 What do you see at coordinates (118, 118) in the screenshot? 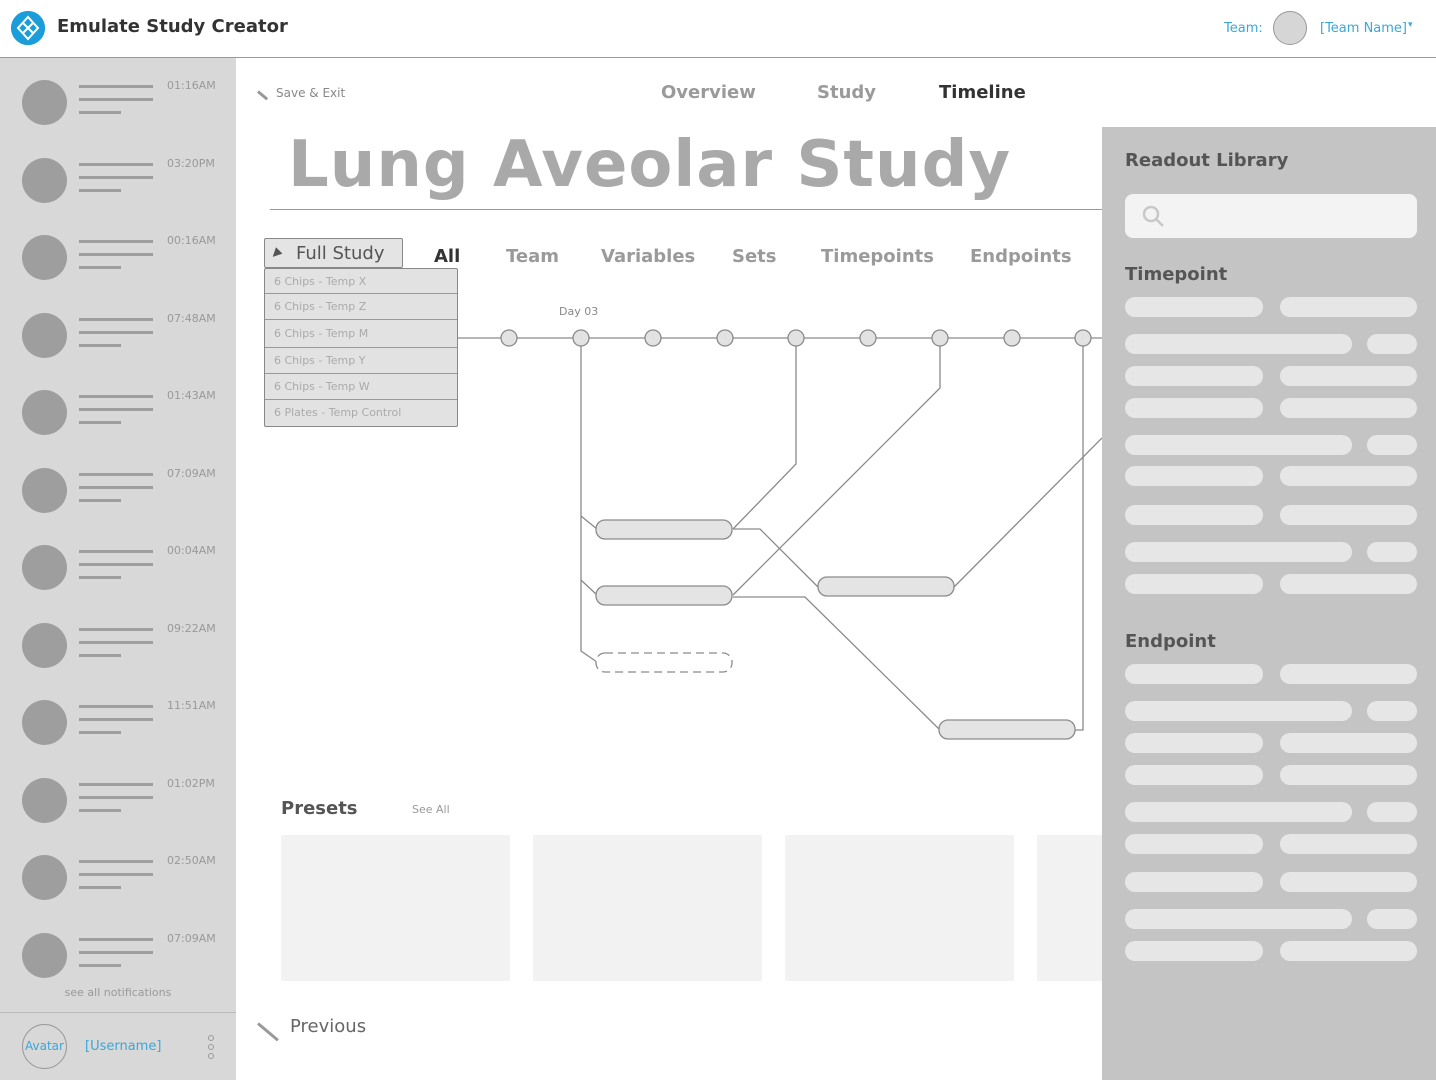
I see `notification-item: 01:16AM` at bounding box center [118, 118].